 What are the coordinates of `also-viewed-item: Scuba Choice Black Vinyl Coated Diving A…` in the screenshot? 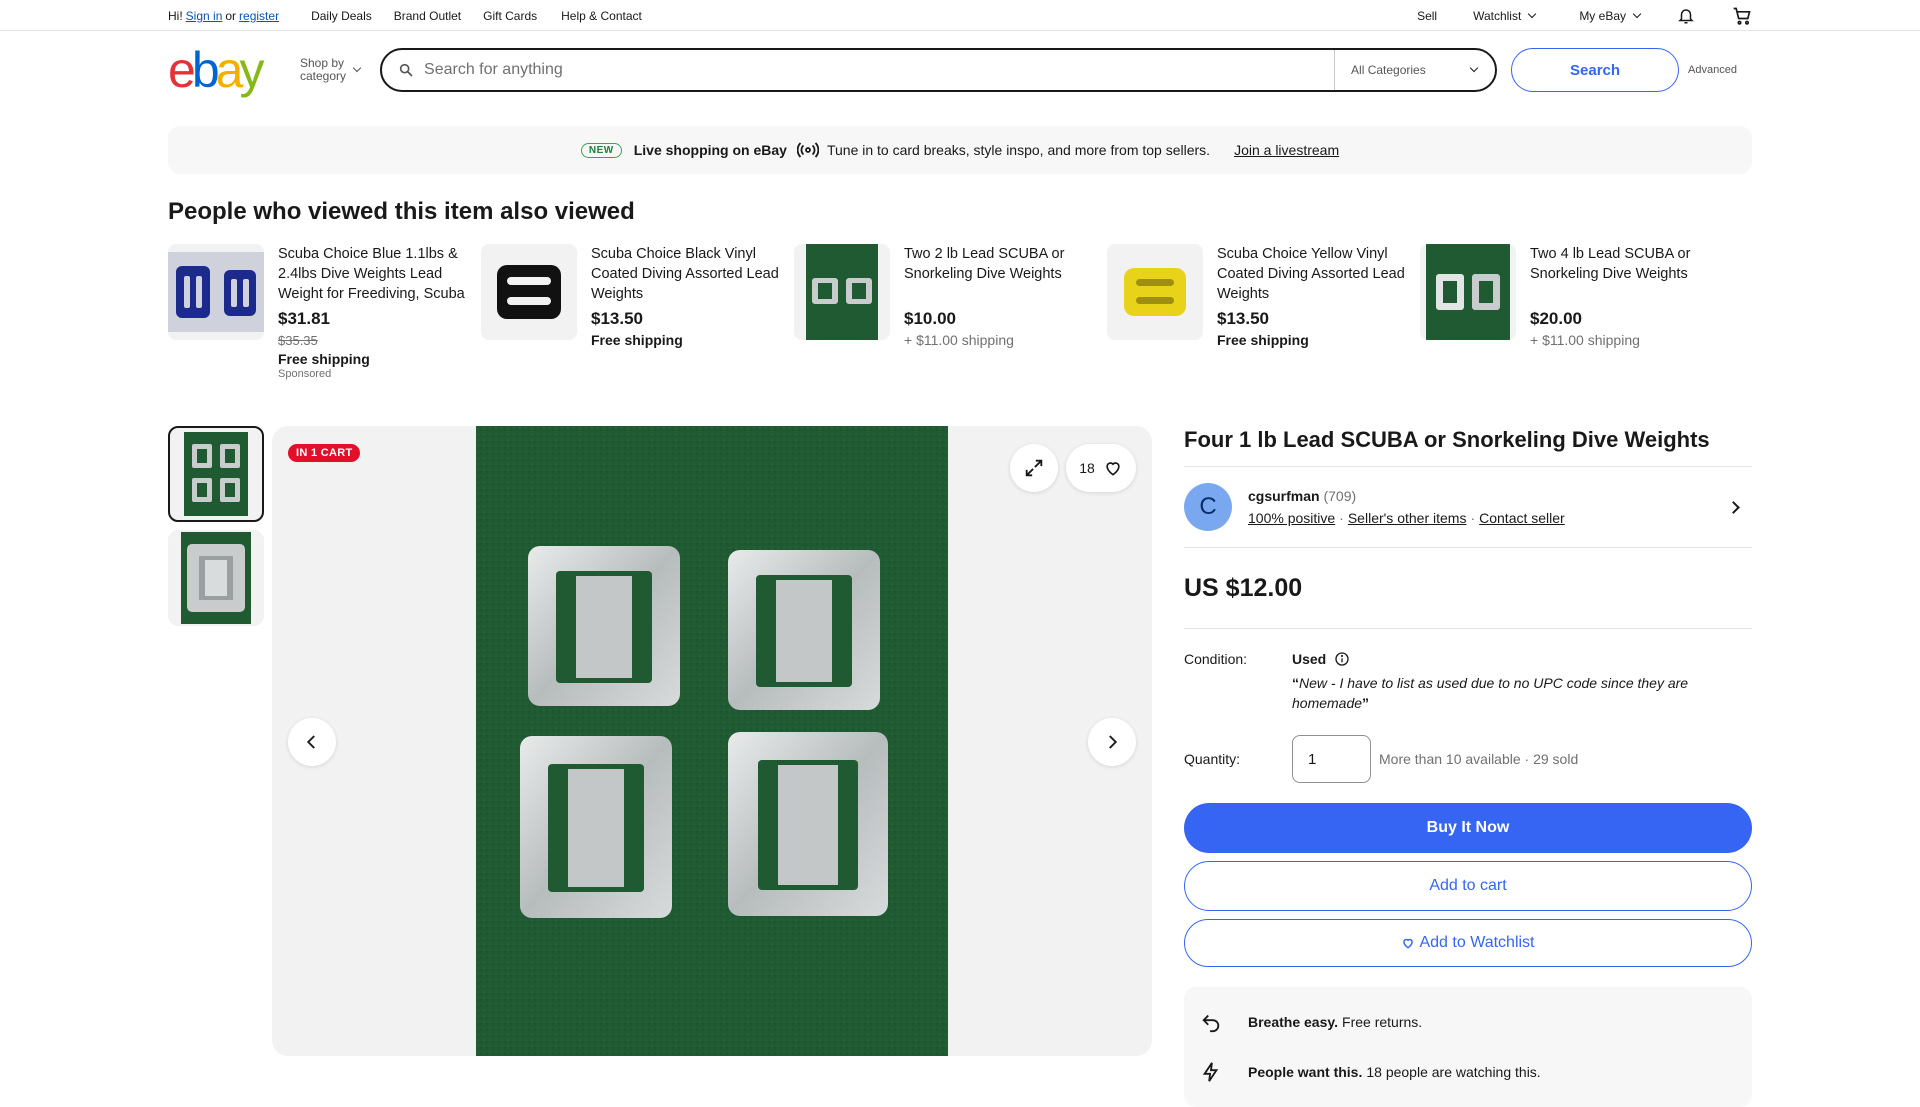 It's located at (637, 312).